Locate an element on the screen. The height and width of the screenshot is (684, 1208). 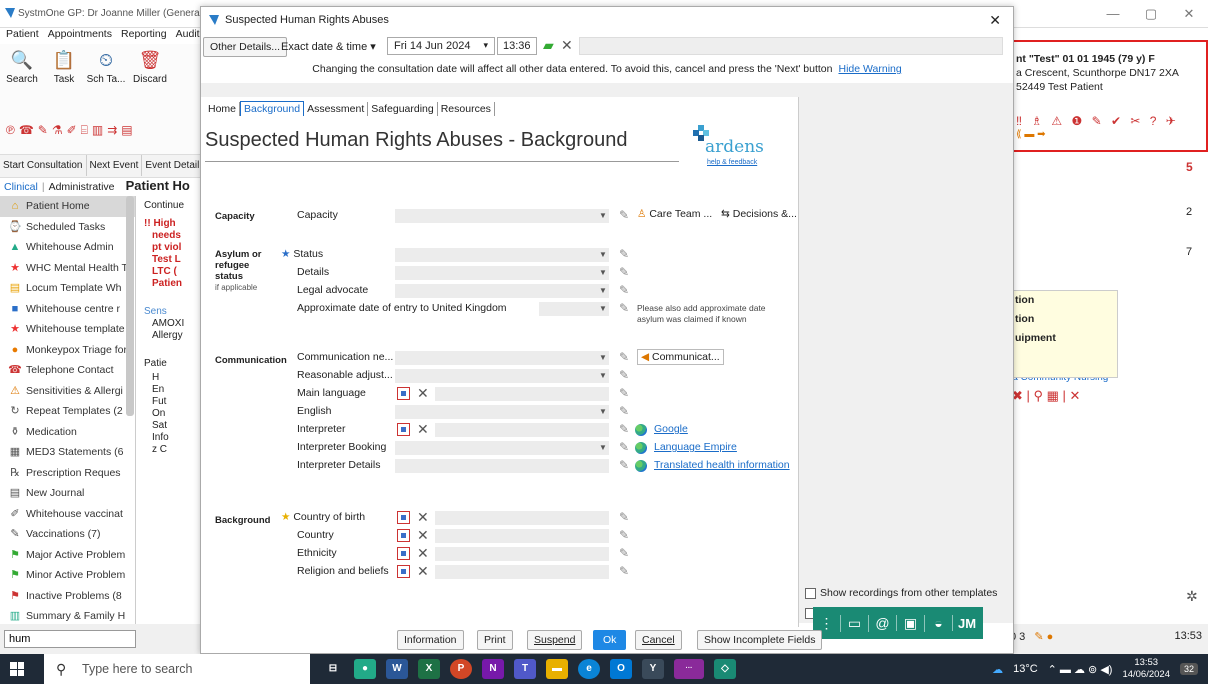
menu-patient: Patient is located at coordinates (22, 34).